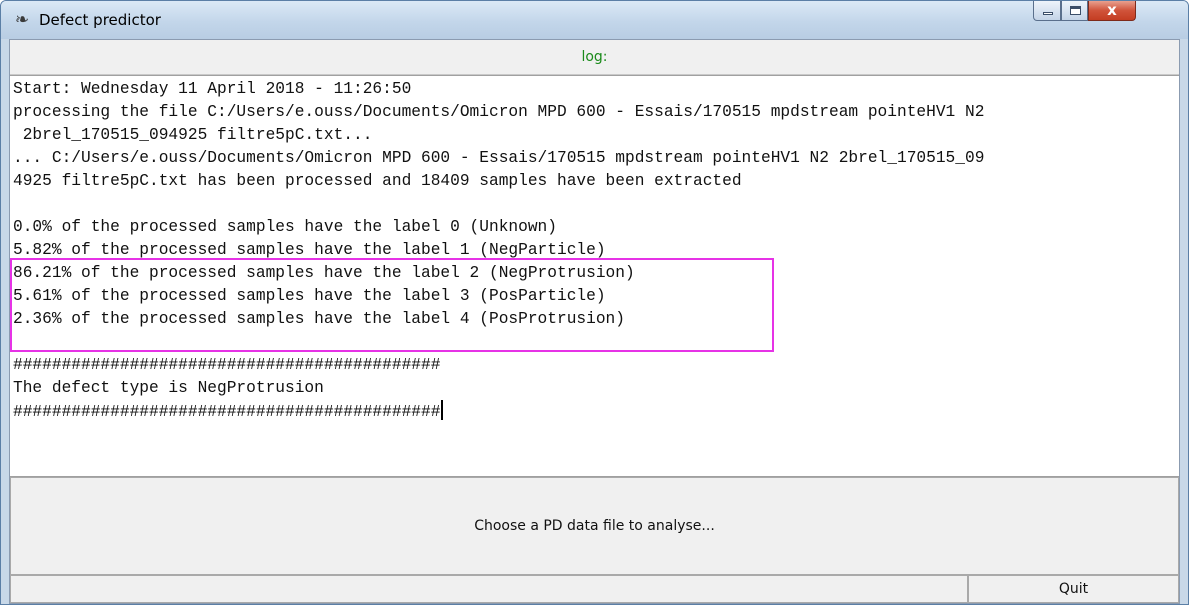 This screenshot has width=1189, height=605. Describe the element at coordinates (168, 388) in the screenshot. I see `log-line: The defect type is NegProtrusion` at that location.